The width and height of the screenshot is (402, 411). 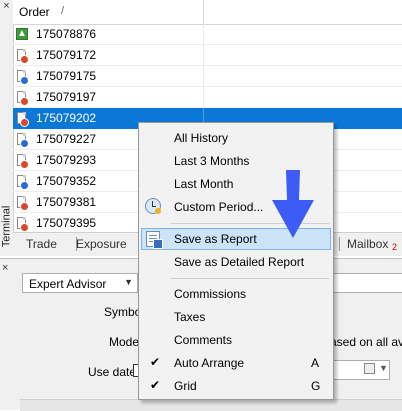 What do you see at coordinates (212, 161) in the screenshot?
I see `menu-item-label: Last 3 Months` at bounding box center [212, 161].